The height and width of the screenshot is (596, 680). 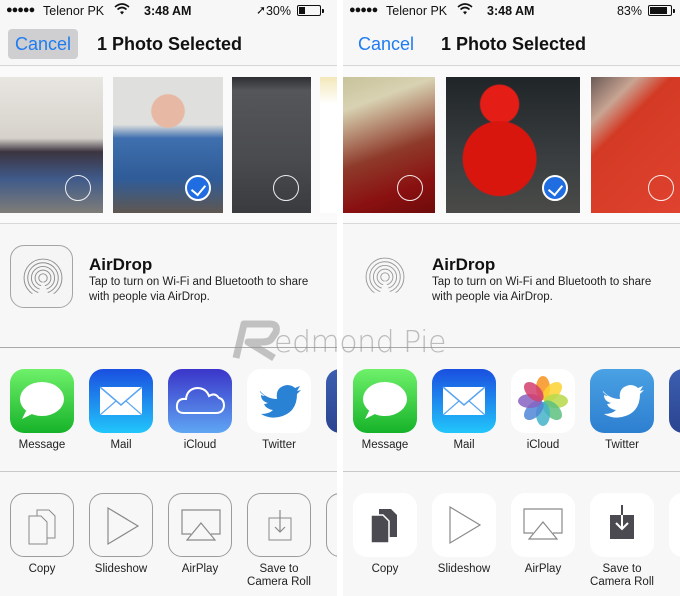 What do you see at coordinates (543, 401) in the screenshot?
I see `photos-icon` at bounding box center [543, 401].